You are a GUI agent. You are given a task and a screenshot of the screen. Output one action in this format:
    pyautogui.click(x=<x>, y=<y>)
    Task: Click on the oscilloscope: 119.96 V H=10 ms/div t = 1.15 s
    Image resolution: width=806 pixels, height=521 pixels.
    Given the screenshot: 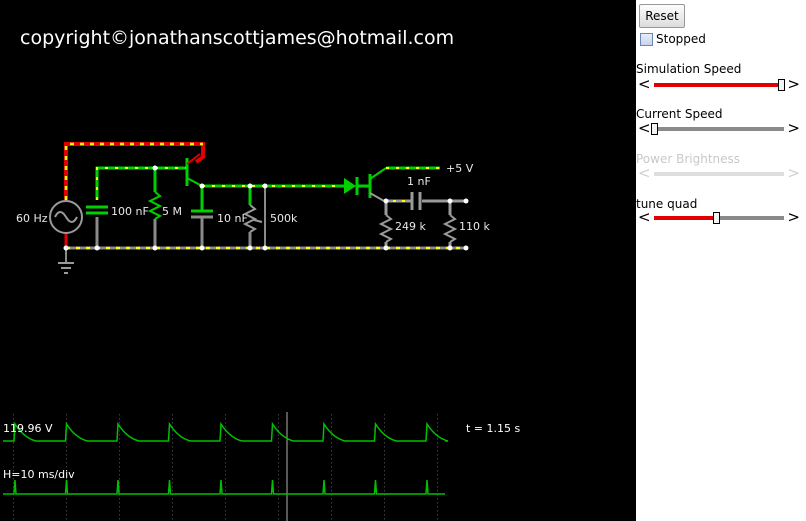 What is the action you would take?
    pyautogui.click(x=262, y=466)
    